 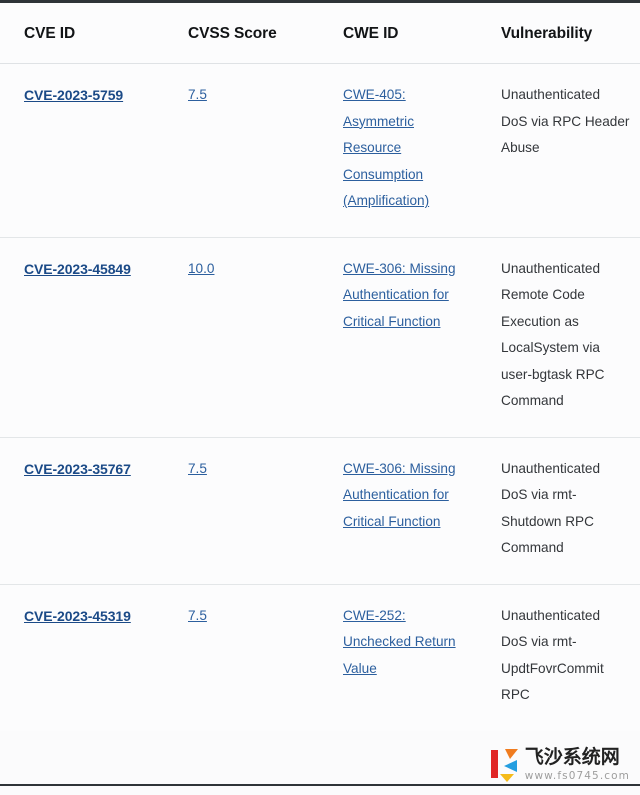 I want to click on cve-link: CVE-2023-35767, so click(x=77, y=469).